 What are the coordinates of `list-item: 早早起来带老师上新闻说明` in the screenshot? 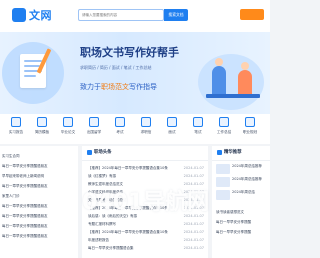 It's located at (39, 177).